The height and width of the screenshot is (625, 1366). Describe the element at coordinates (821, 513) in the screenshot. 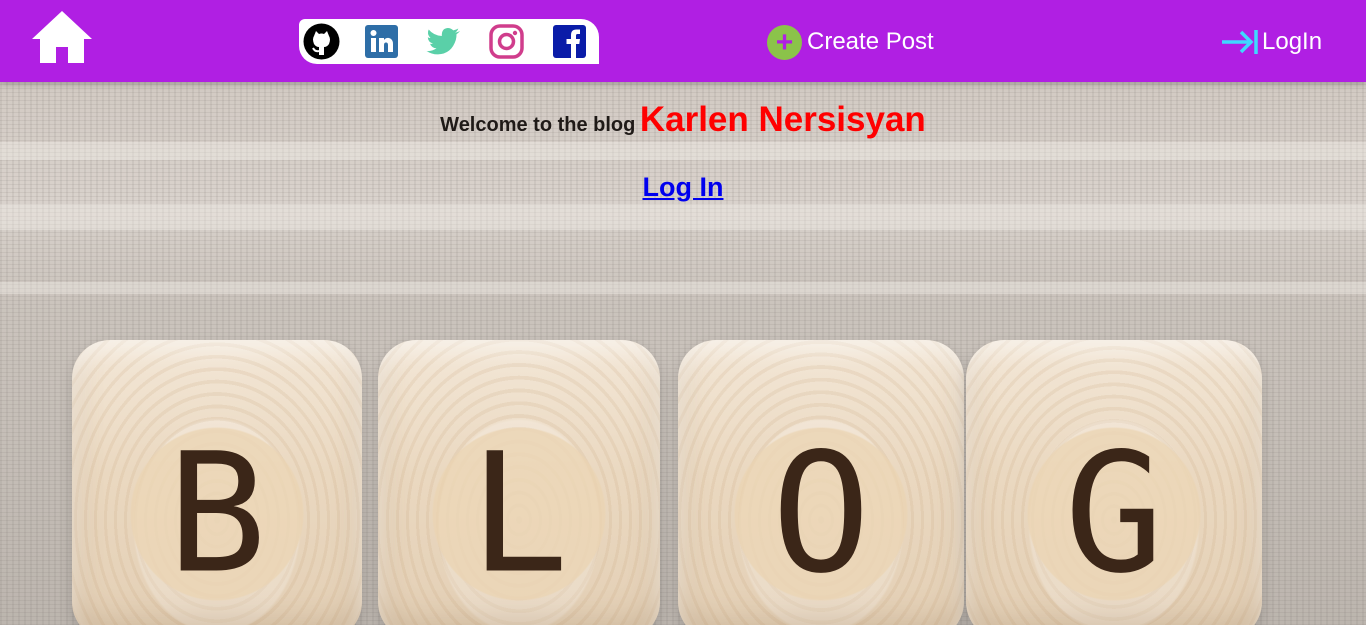

I see `cube-letter: O` at that location.